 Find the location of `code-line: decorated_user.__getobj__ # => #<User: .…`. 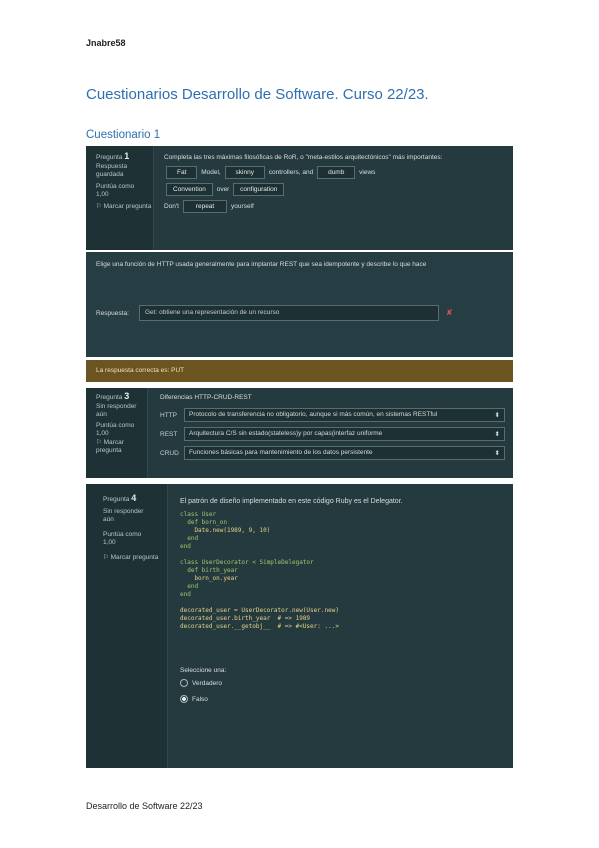

code-line: decorated_user.__getobj__ # => #<User: .… is located at coordinates (259, 626).